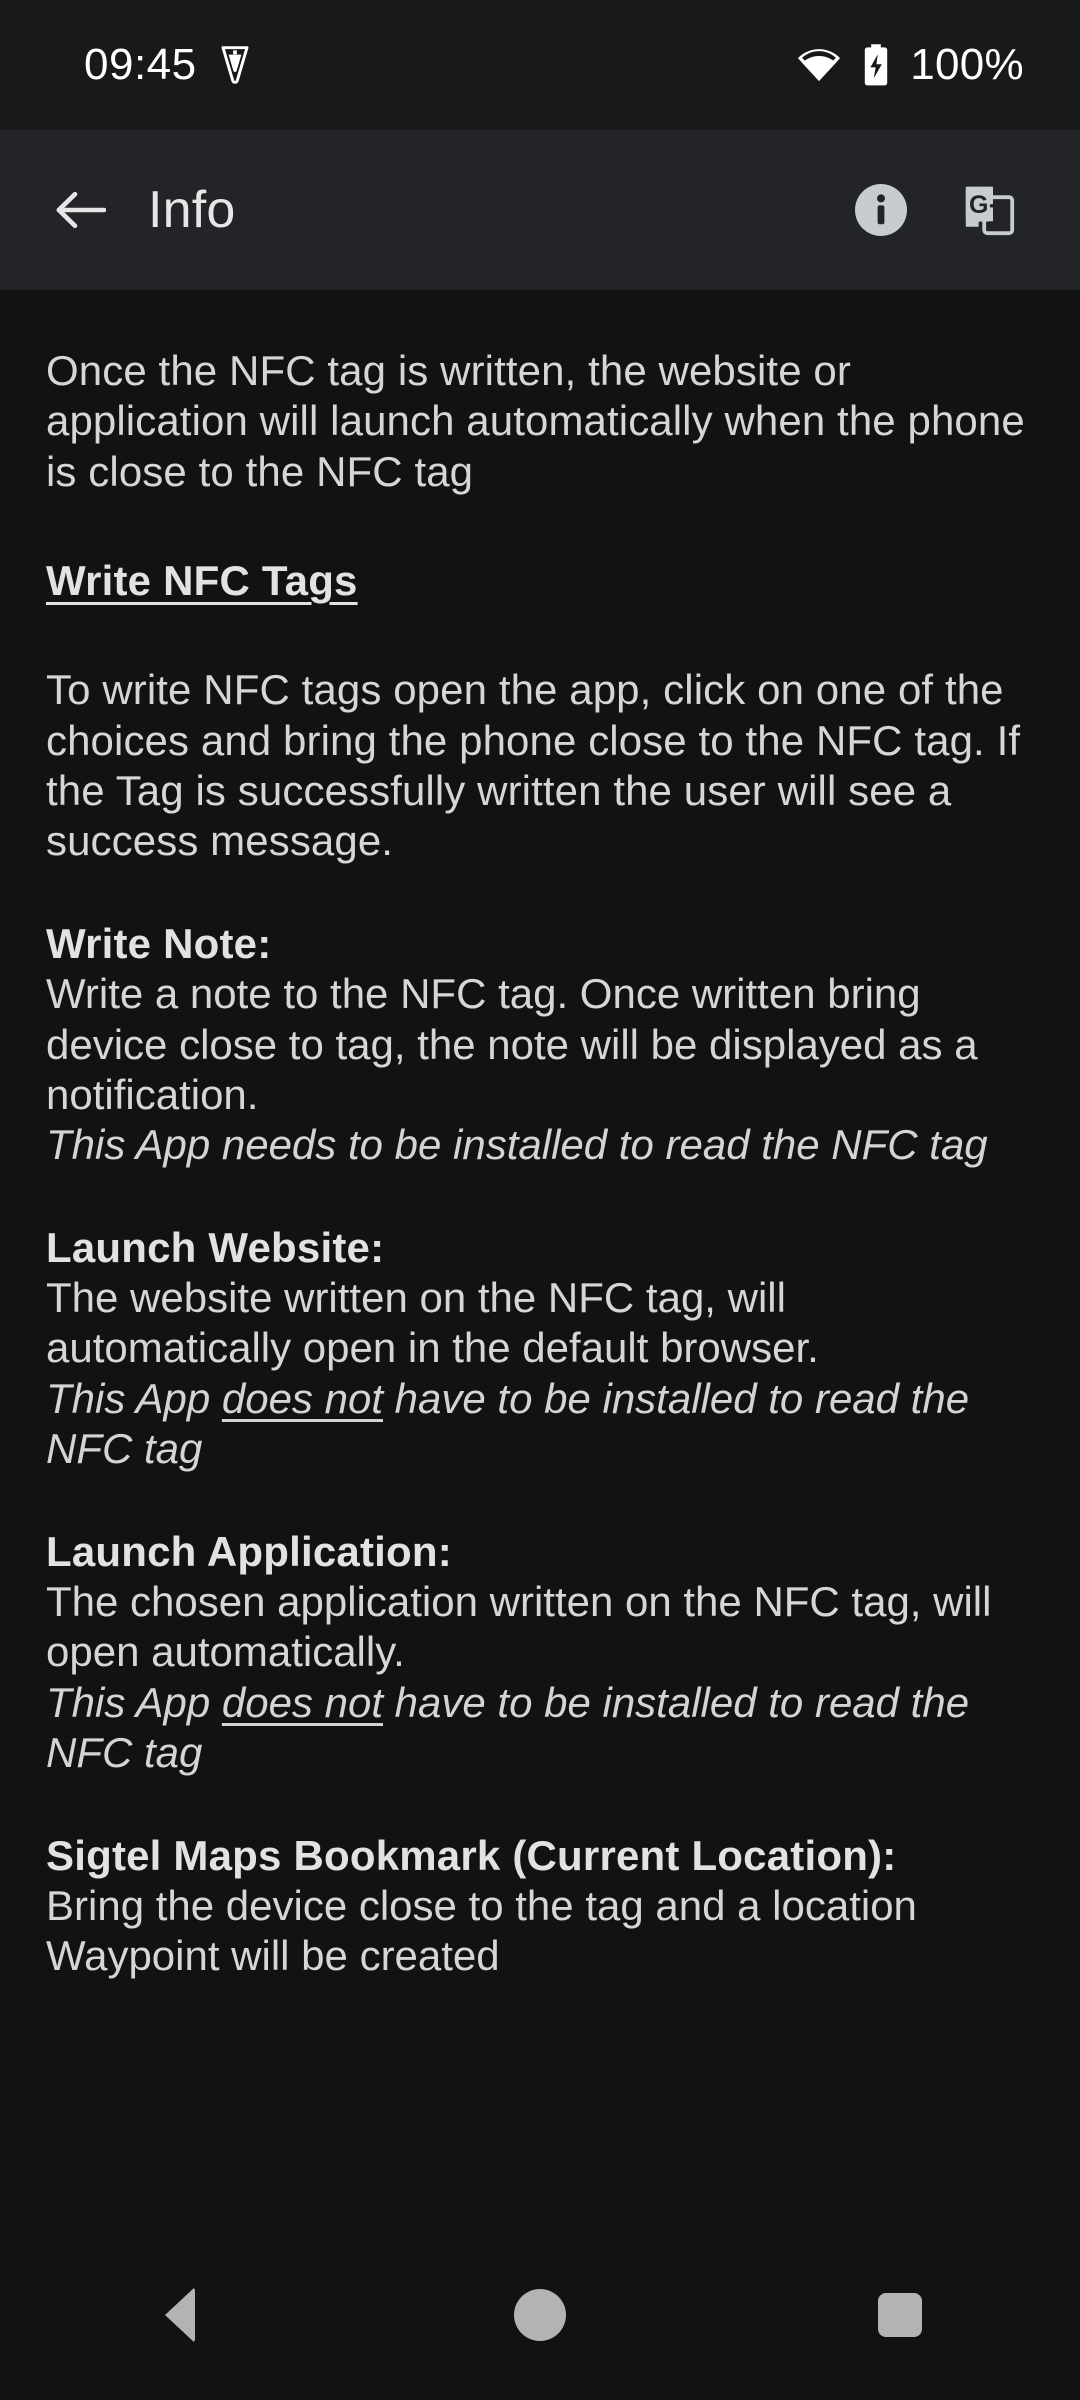  Describe the element at coordinates (471, 1855) in the screenshot. I see `section-title: Sigtel Maps Bookmark (Current Location):` at that location.